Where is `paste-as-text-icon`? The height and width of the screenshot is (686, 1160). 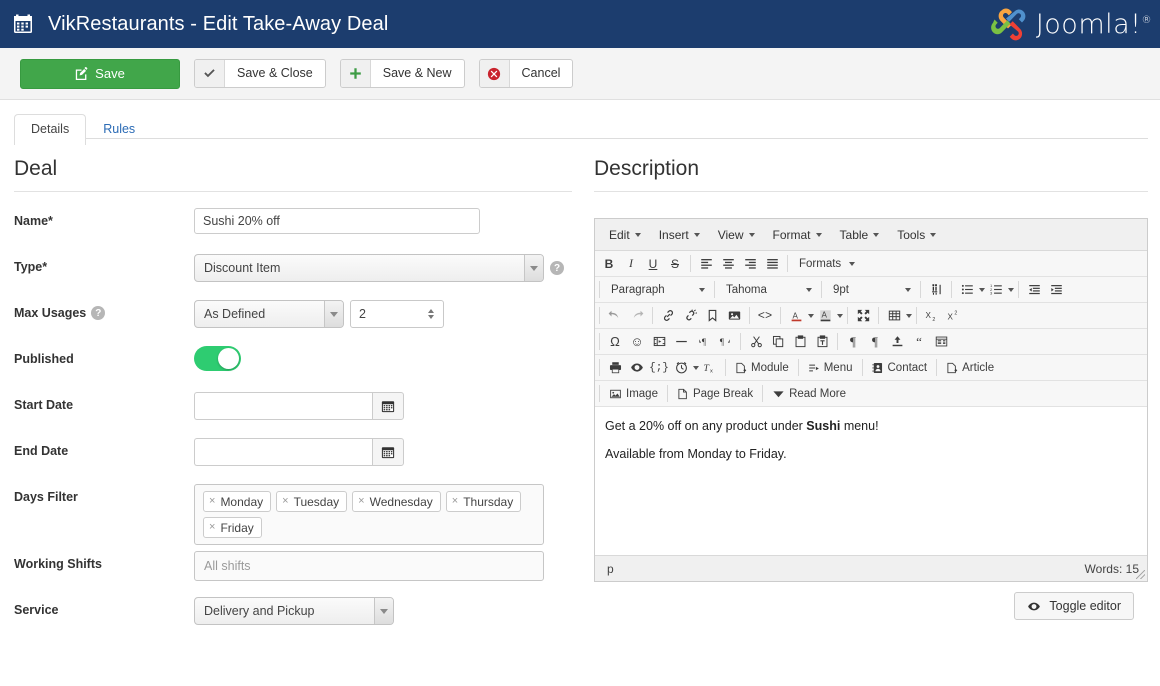
paste-as-text-icon is located at coordinates (822, 342).